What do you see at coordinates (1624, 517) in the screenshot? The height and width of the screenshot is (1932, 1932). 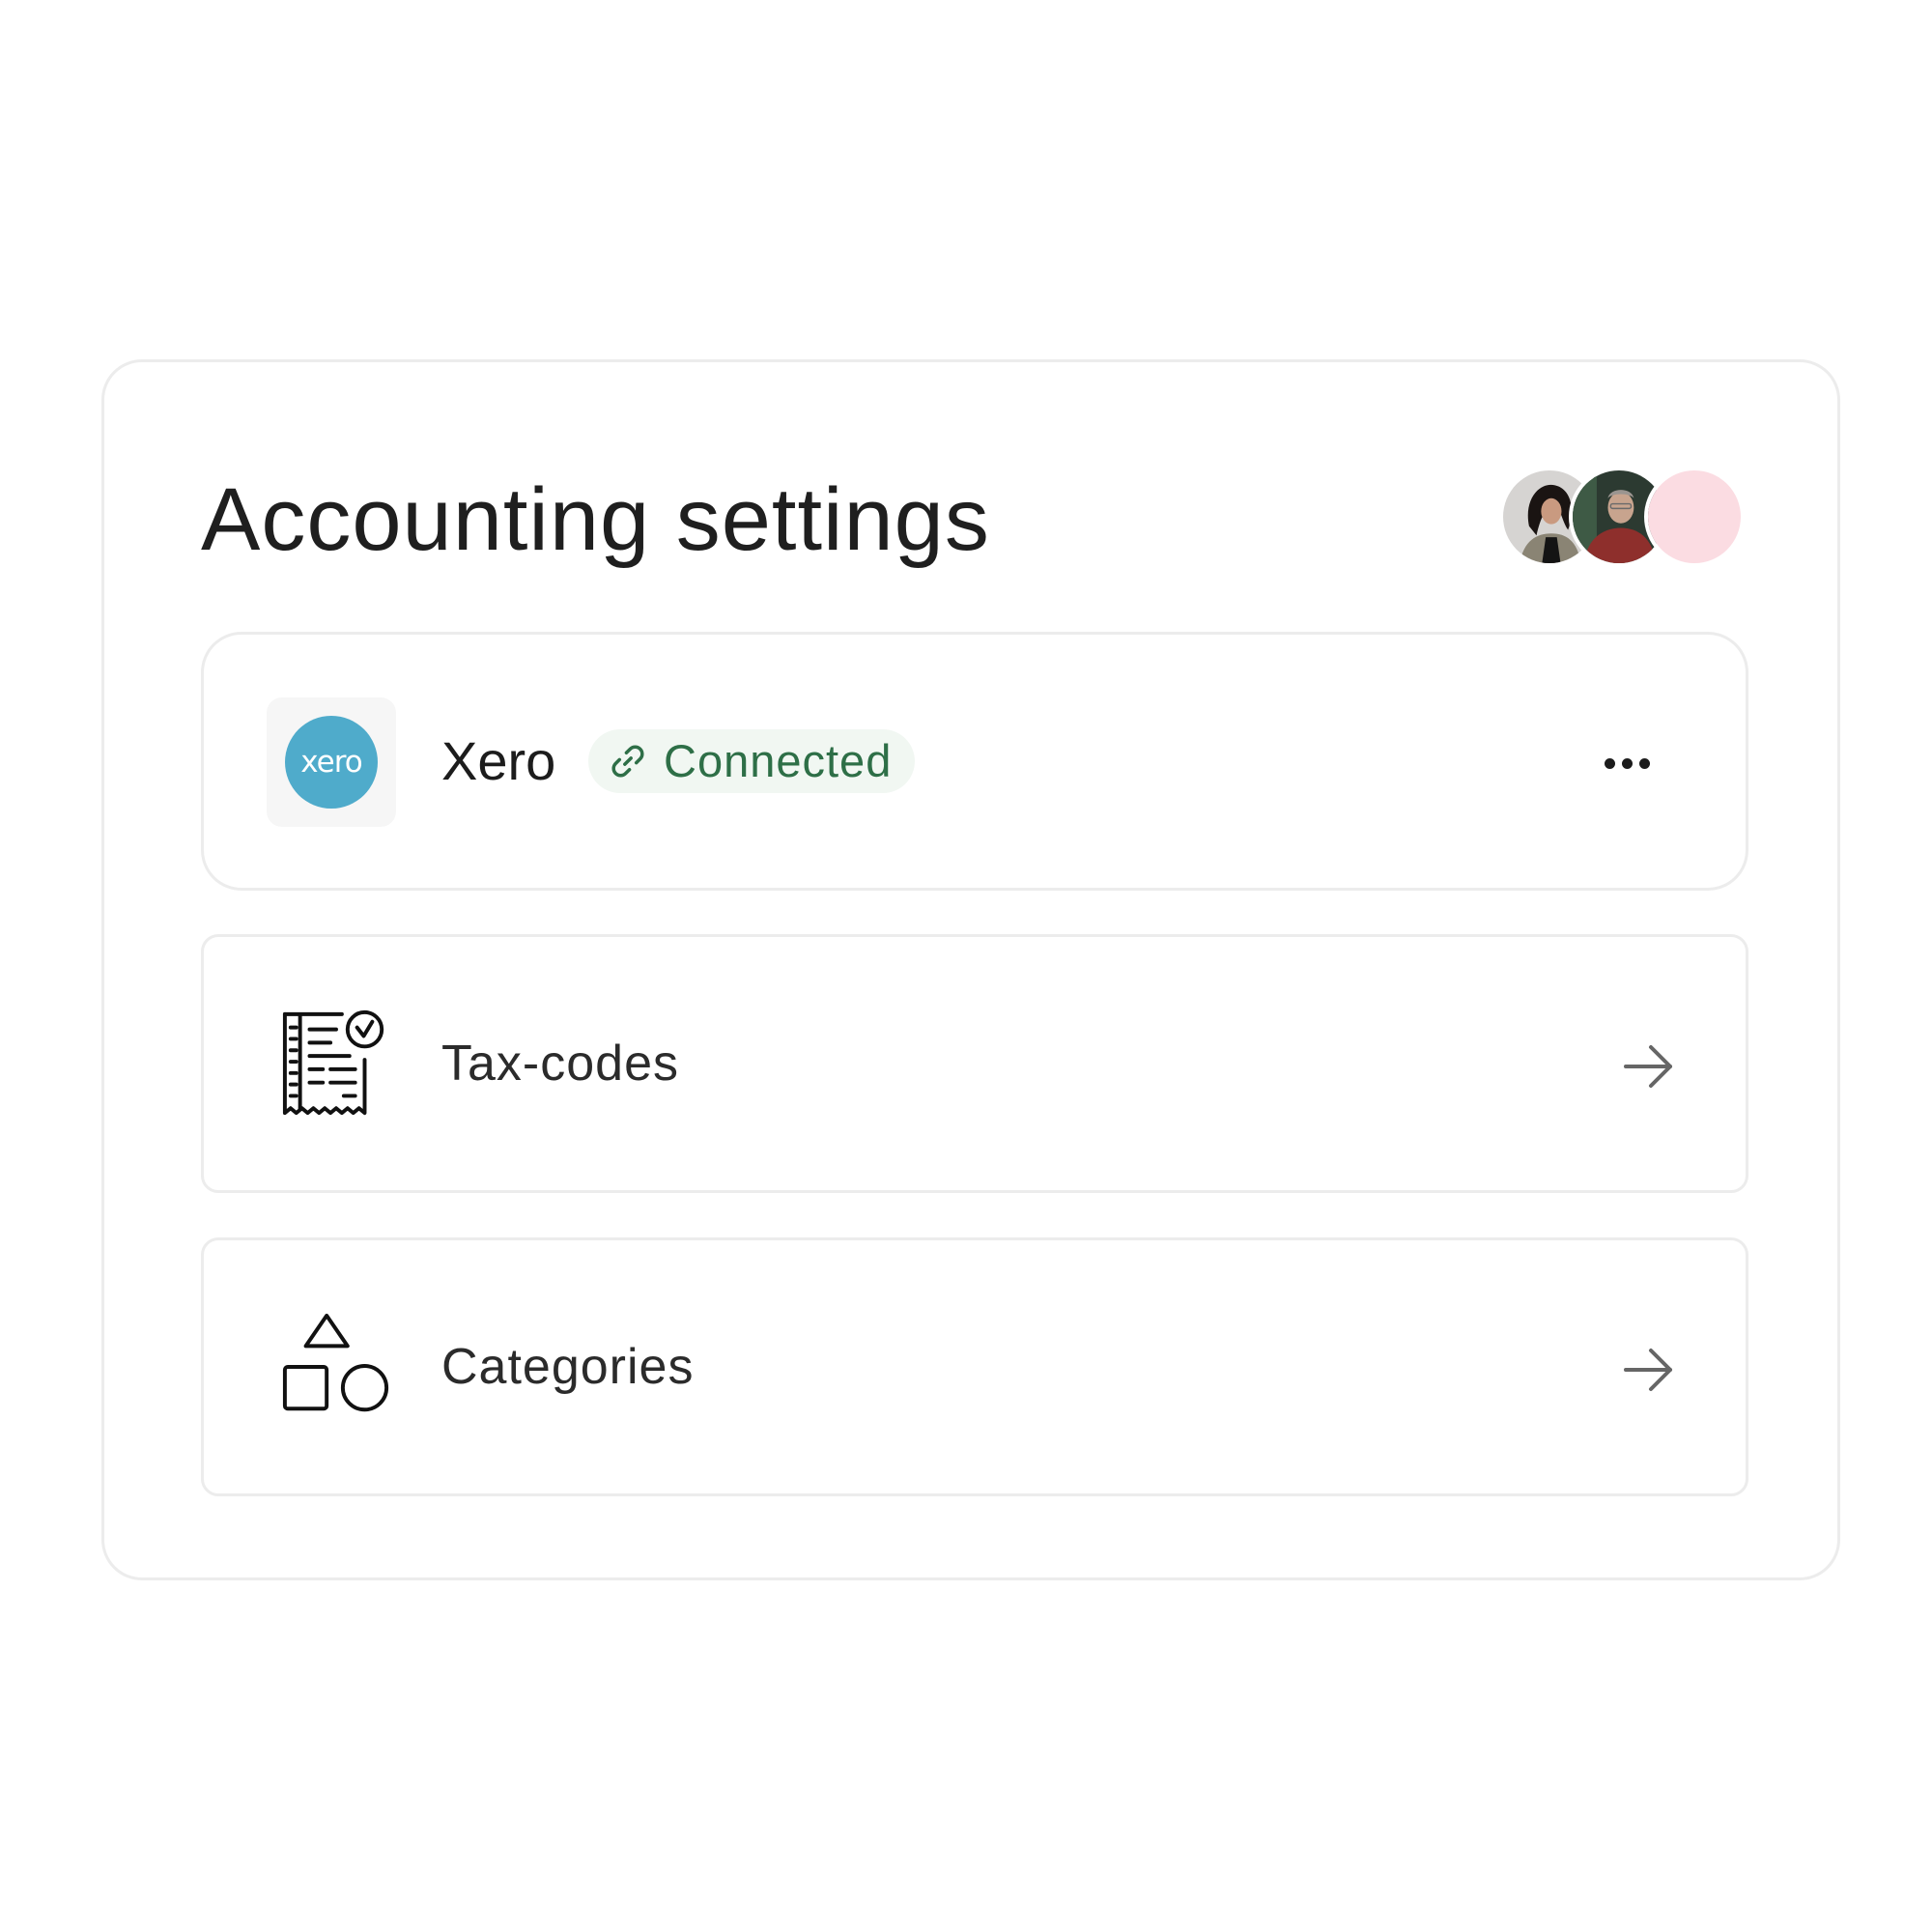 I see `avatar-group` at bounding box center [1624, 517].